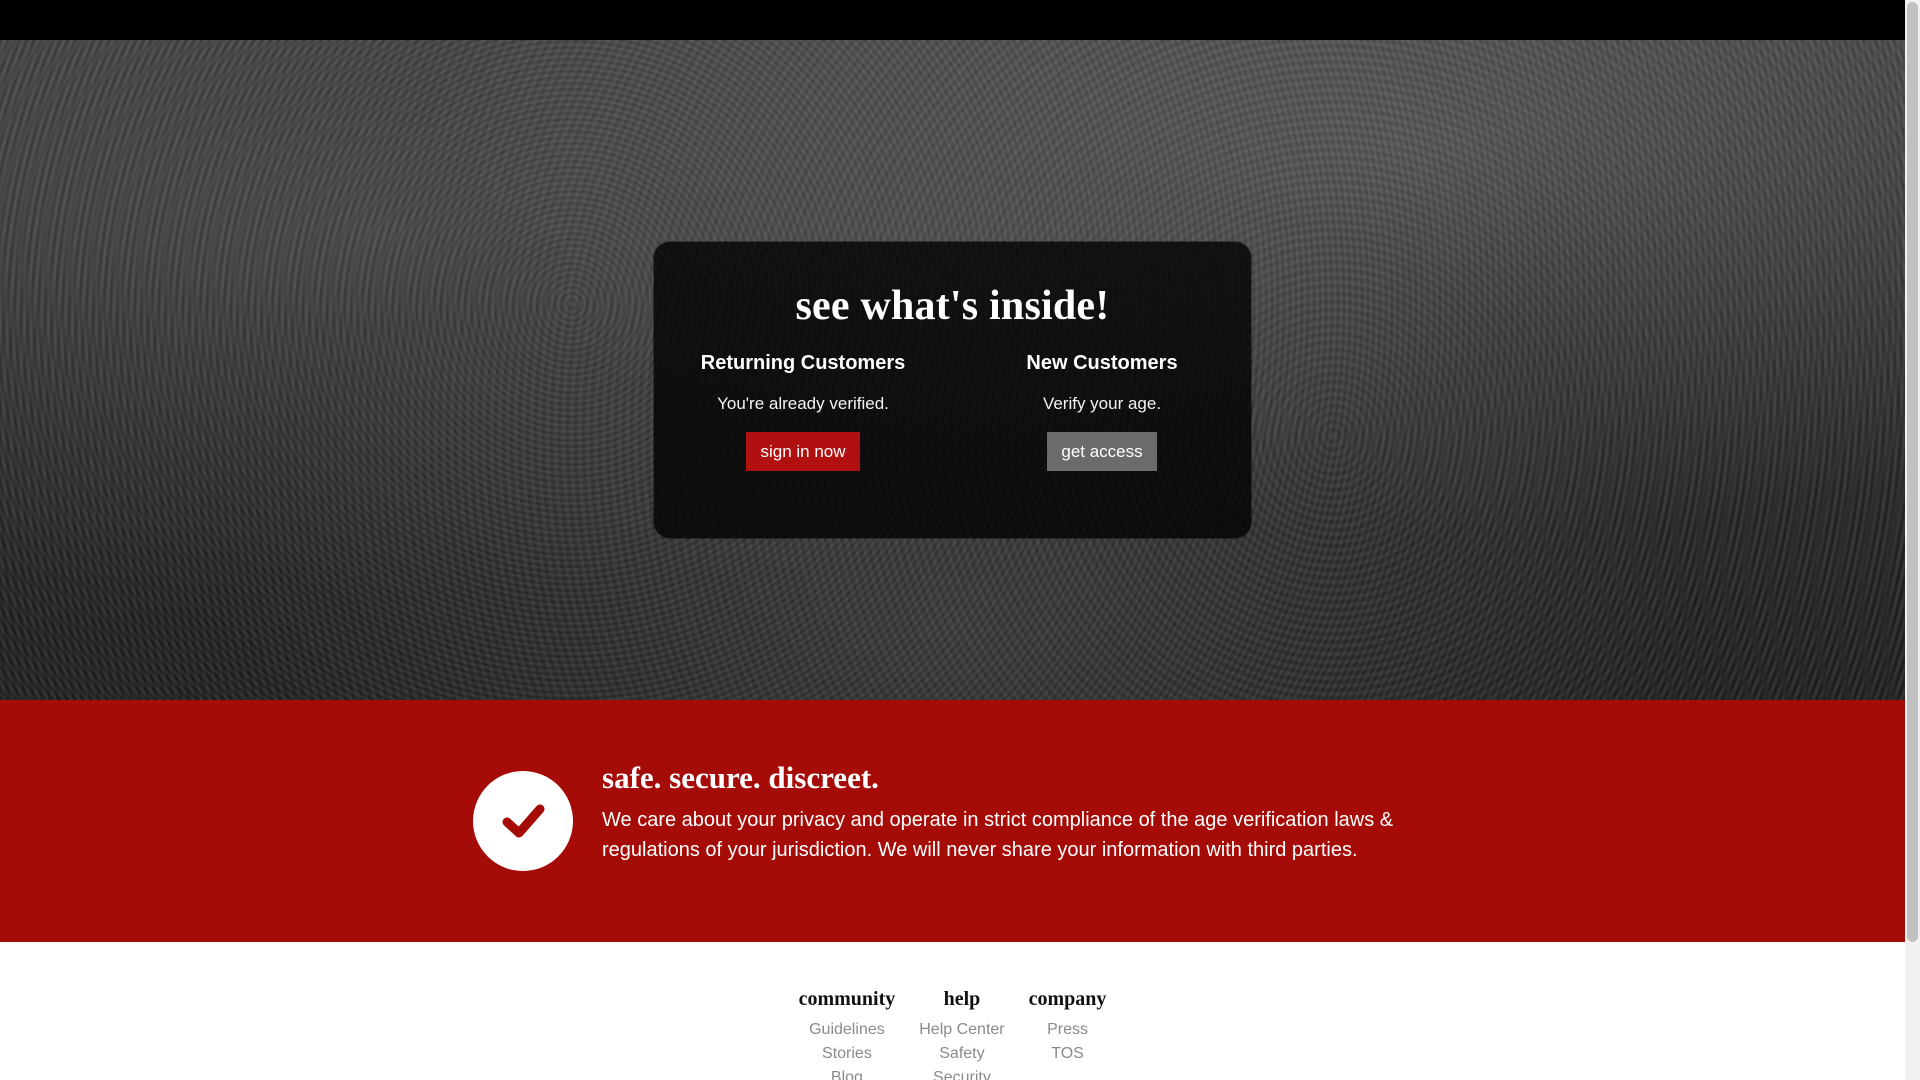 The image size is (1920, 1080). What do you see at coordinates (1102, 403) in the screenshot?
I see `new-customers-text: Verify your age.` at bounding box center [1102, 403].